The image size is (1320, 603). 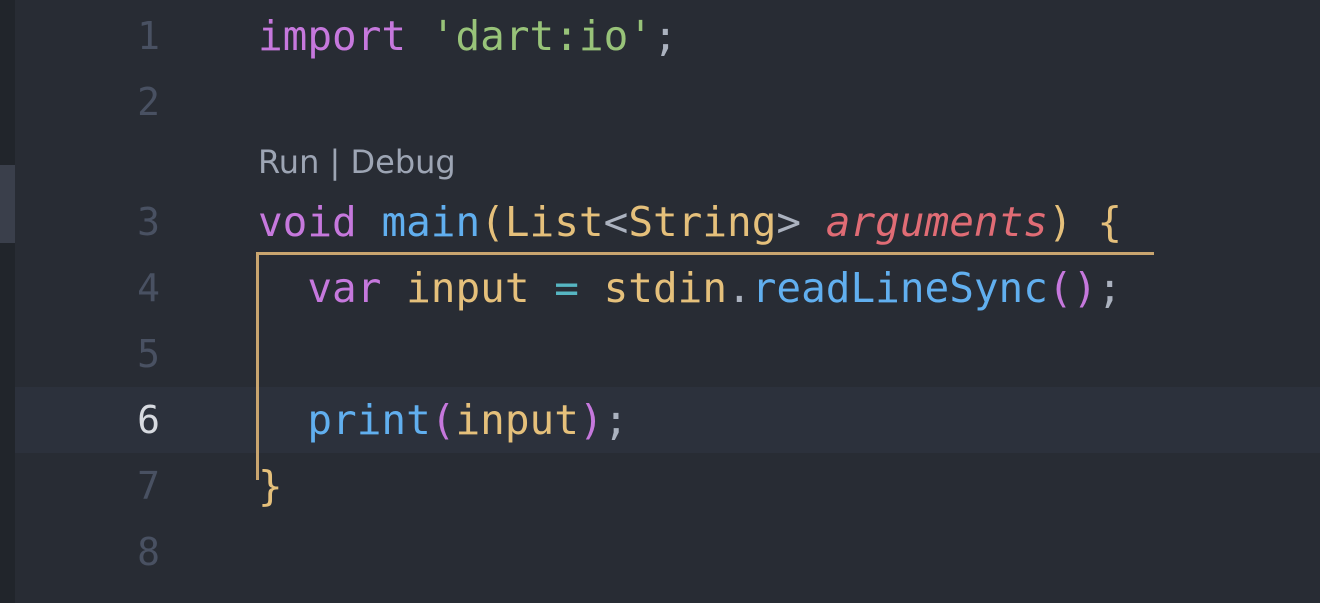 I want to click on string-type: String, so click(x=702, y=222).